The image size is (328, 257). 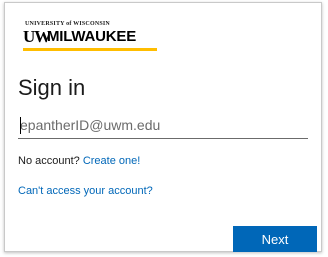 What do you see at coordinates (163, 126) in the screenshot?
I see `email-field` at bounding box center [163, 126].